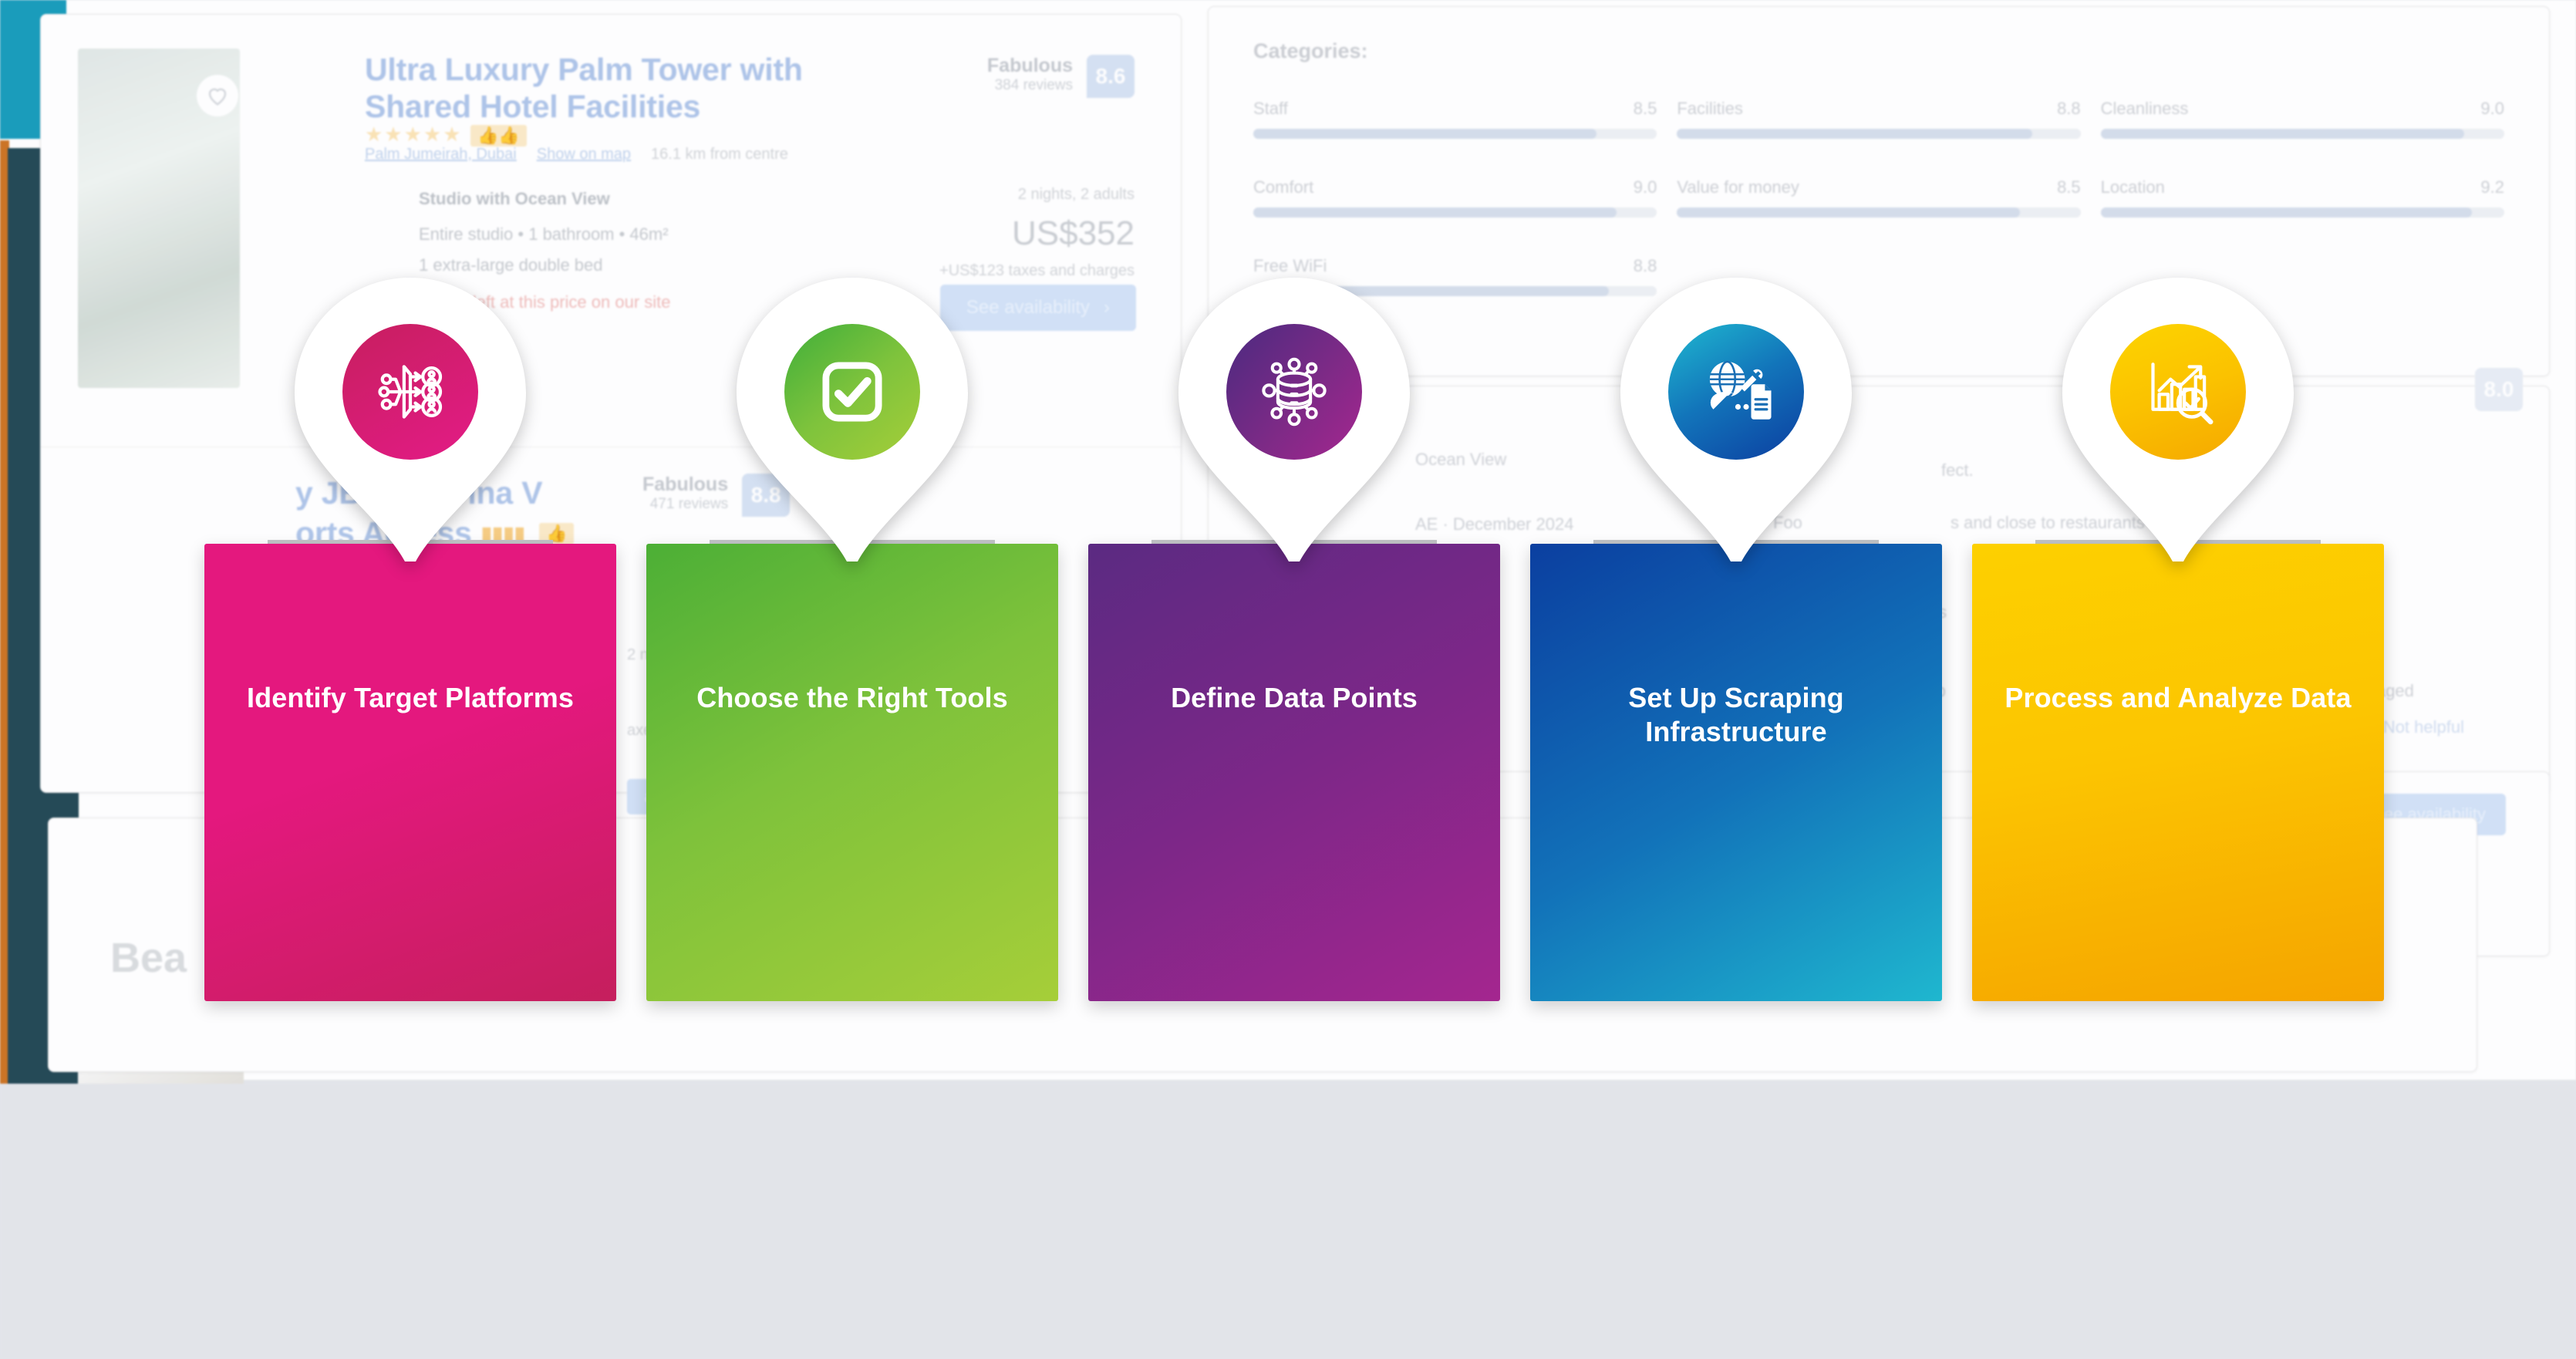  I want to click on step-3-label: Define Data Points, so click(1294, 697).